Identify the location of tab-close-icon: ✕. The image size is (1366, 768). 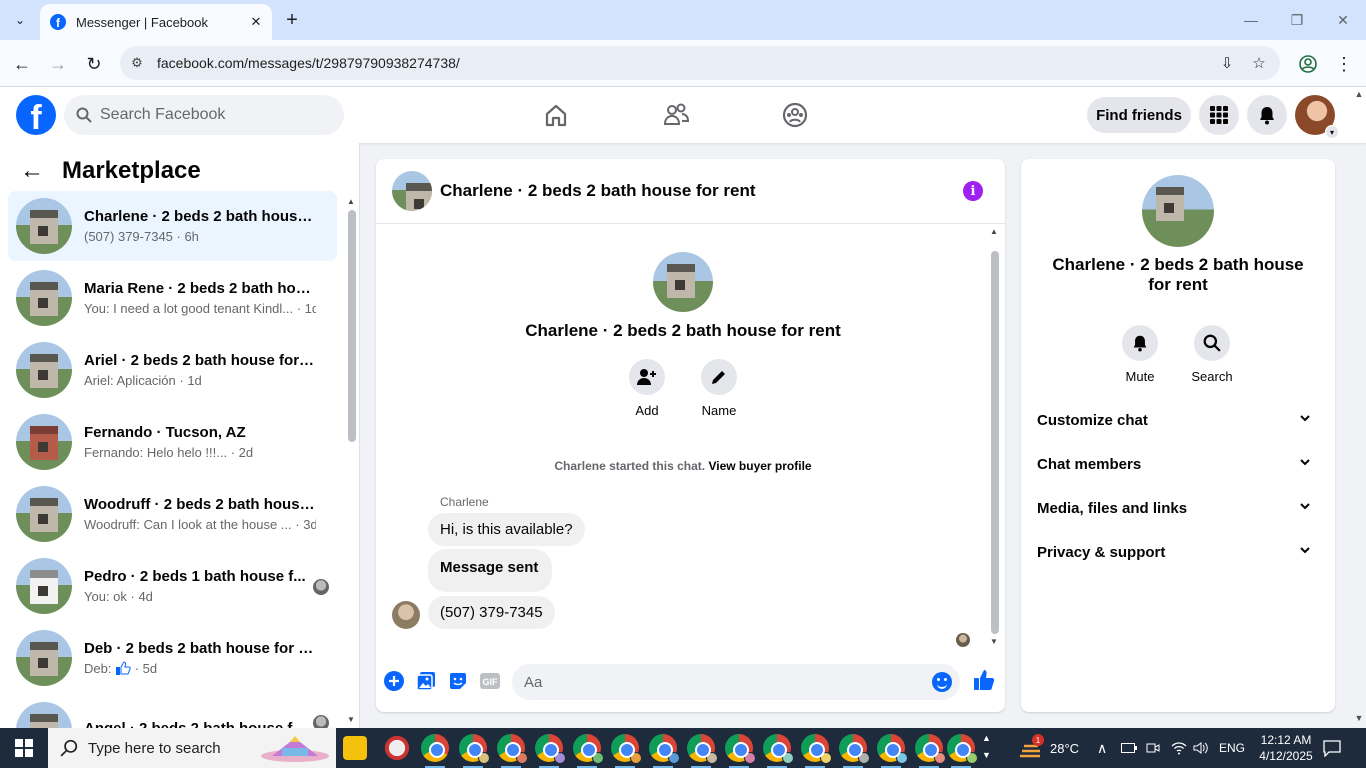
(256, 22).